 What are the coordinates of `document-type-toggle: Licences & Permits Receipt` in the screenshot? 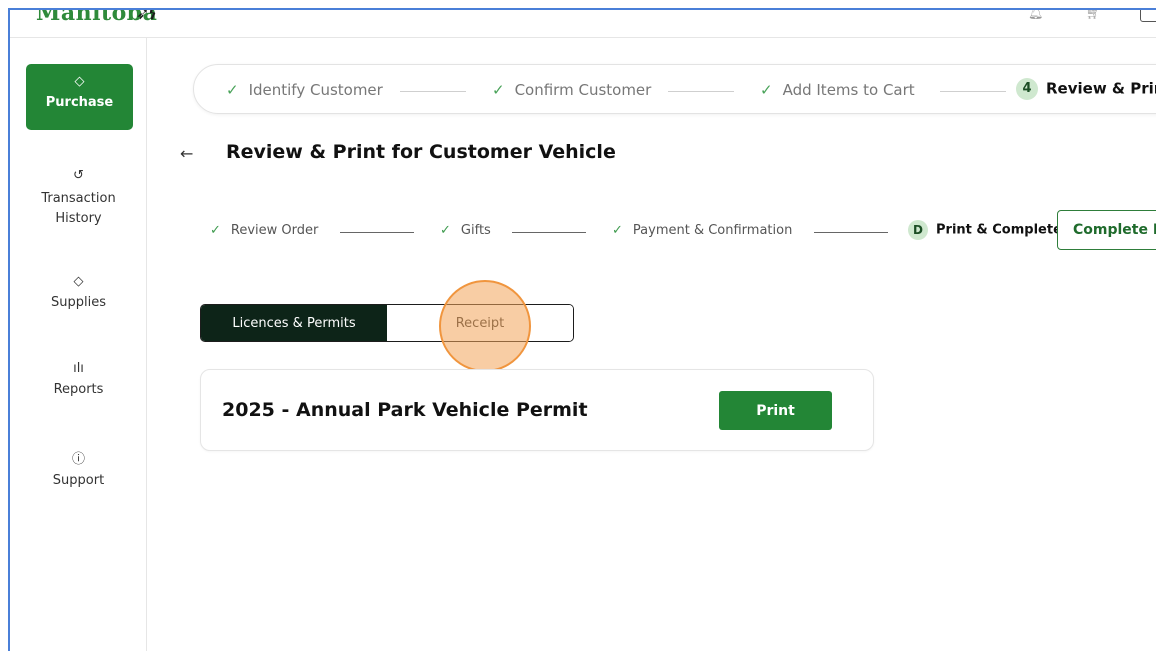 It's located at (387, 323).